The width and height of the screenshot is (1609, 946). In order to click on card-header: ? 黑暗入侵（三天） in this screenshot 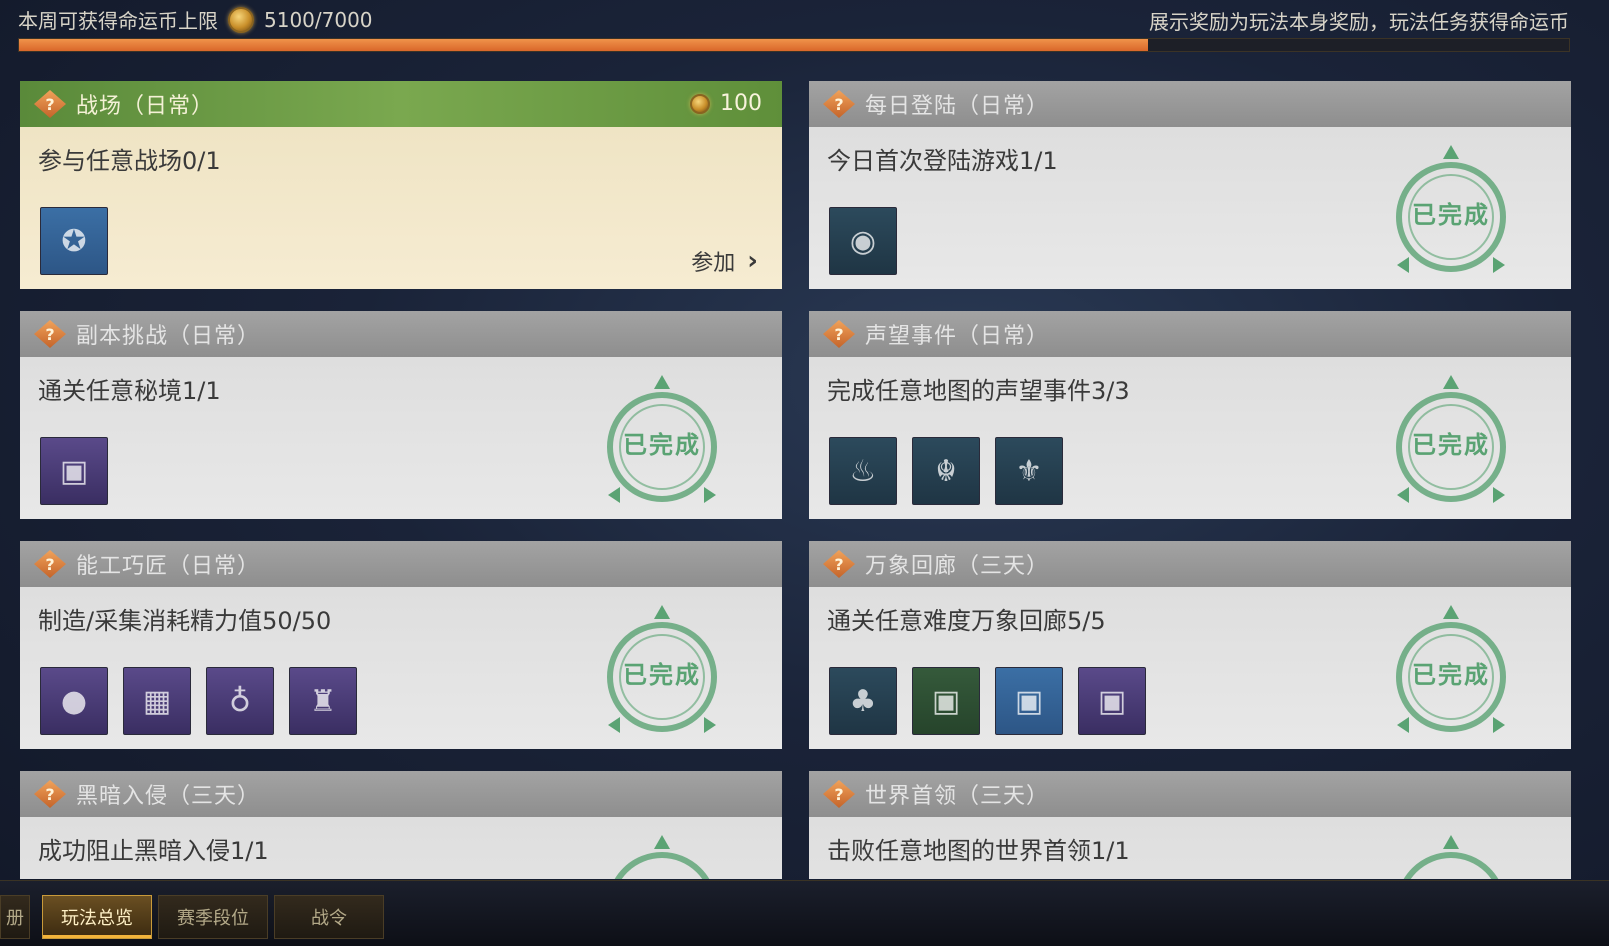, I will do `click(401, 794)`.